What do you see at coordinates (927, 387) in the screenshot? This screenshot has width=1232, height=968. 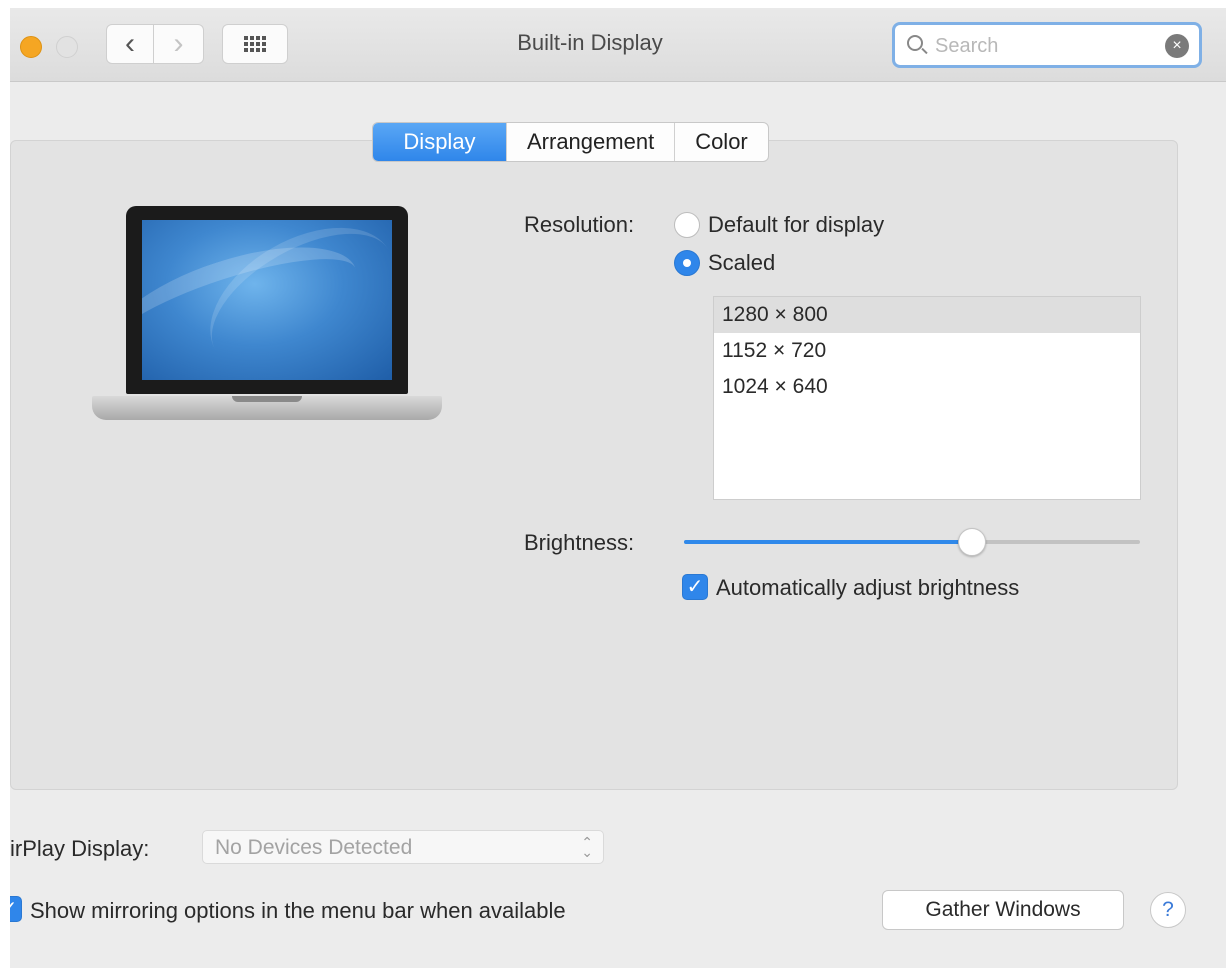 I see `resolution-row-1024x640: 1024 × 640` at bounding box center [927, 387].